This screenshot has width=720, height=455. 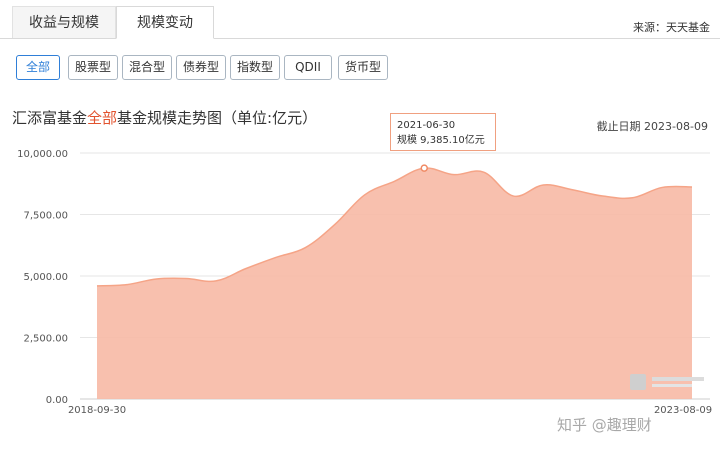 I want to click on y-tick-label: 7,500.00, so click(x=45, y=216).